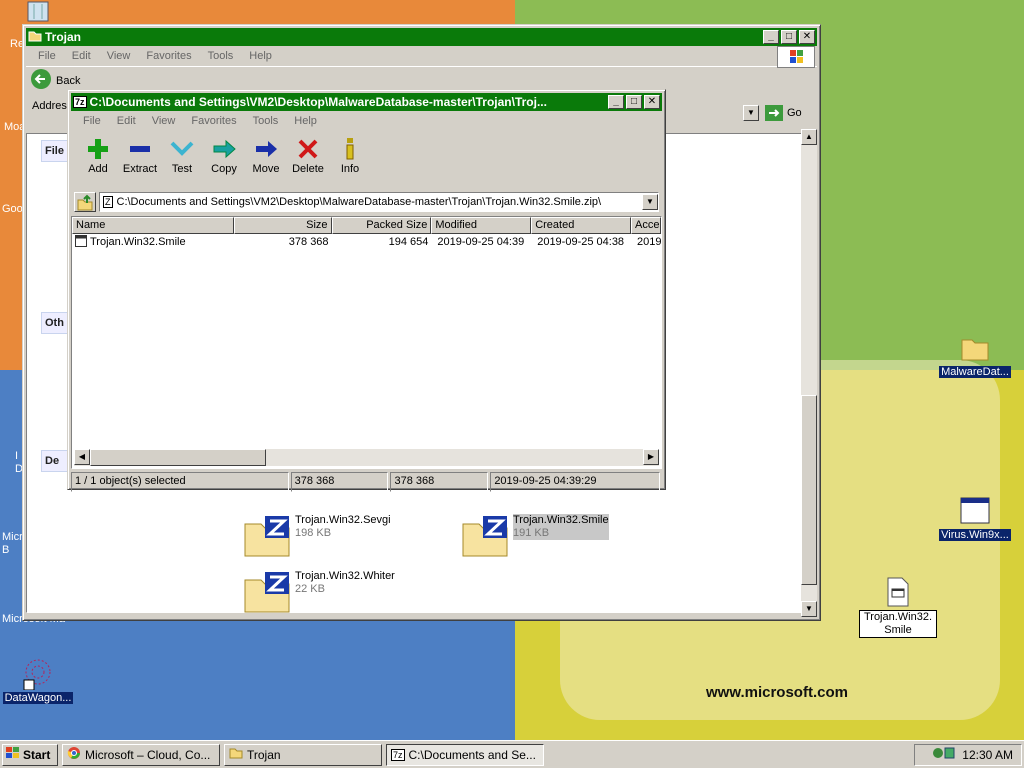 The image size is (1024, 768). What do you see at coordinates (180, 482) in the screenshot?
I see `status-selection: 1 / 1 object(s) selected` at bounding box center [180, 482].